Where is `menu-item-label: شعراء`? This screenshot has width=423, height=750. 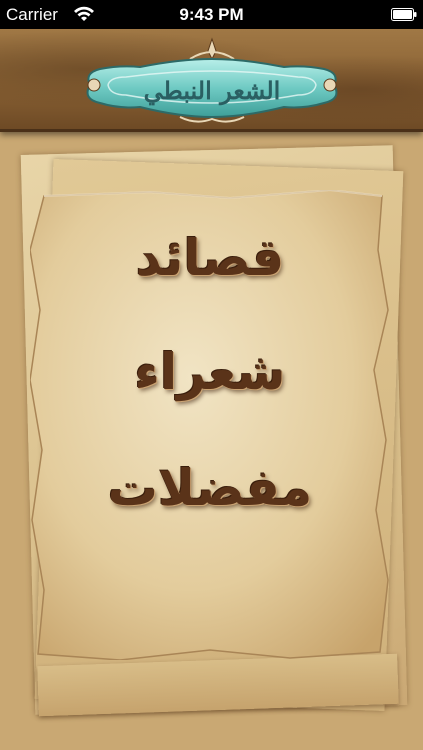 menu-item-label: شعراء is located at coordinates (210, 372).